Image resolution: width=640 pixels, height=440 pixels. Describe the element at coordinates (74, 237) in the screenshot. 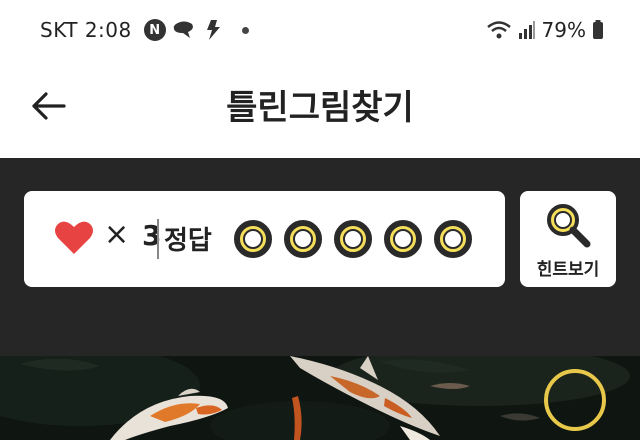

I see `heart-icon` at that location.